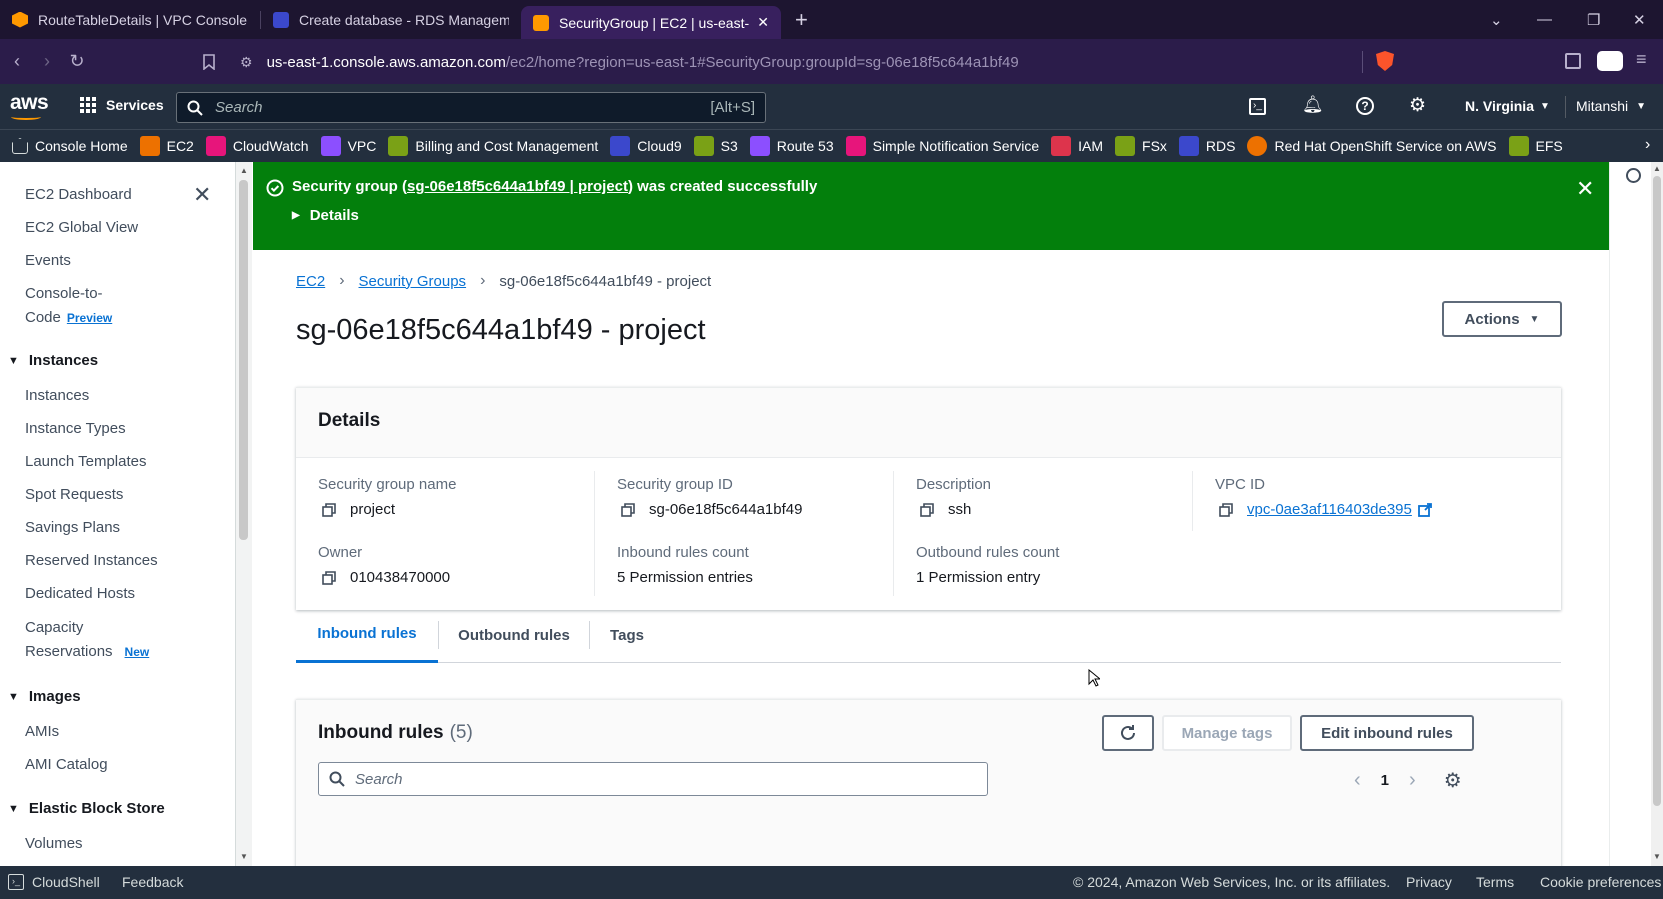 Image resolution: width=1663 pixels, height=899 pixels. I want to click on close-tab-icon: ✕, so click(763, 22).